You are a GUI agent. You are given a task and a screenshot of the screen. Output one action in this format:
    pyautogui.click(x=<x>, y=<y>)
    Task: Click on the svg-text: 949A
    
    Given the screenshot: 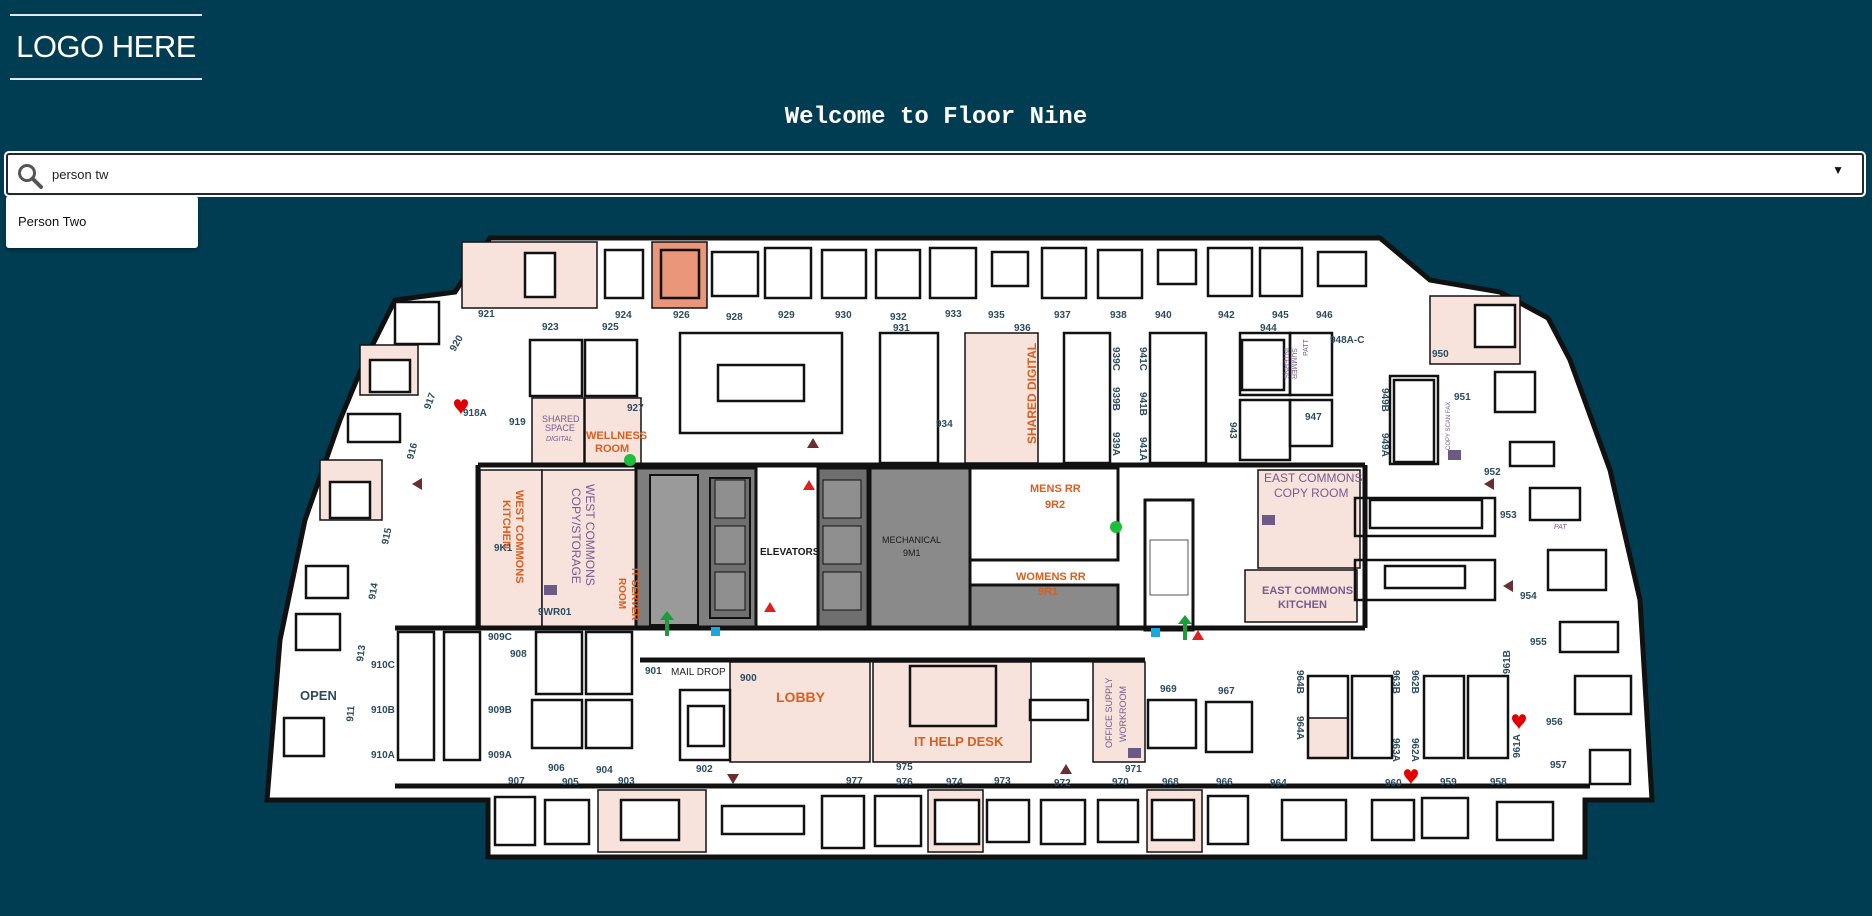 What is the action you would take?
    pyautogui.click(x=1384, y=445)
    